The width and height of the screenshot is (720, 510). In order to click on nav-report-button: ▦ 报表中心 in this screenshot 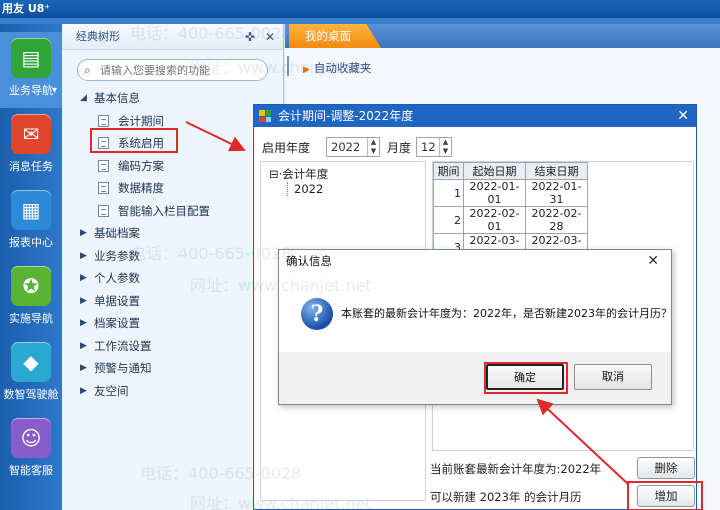, I will do `click(31, 222)`.